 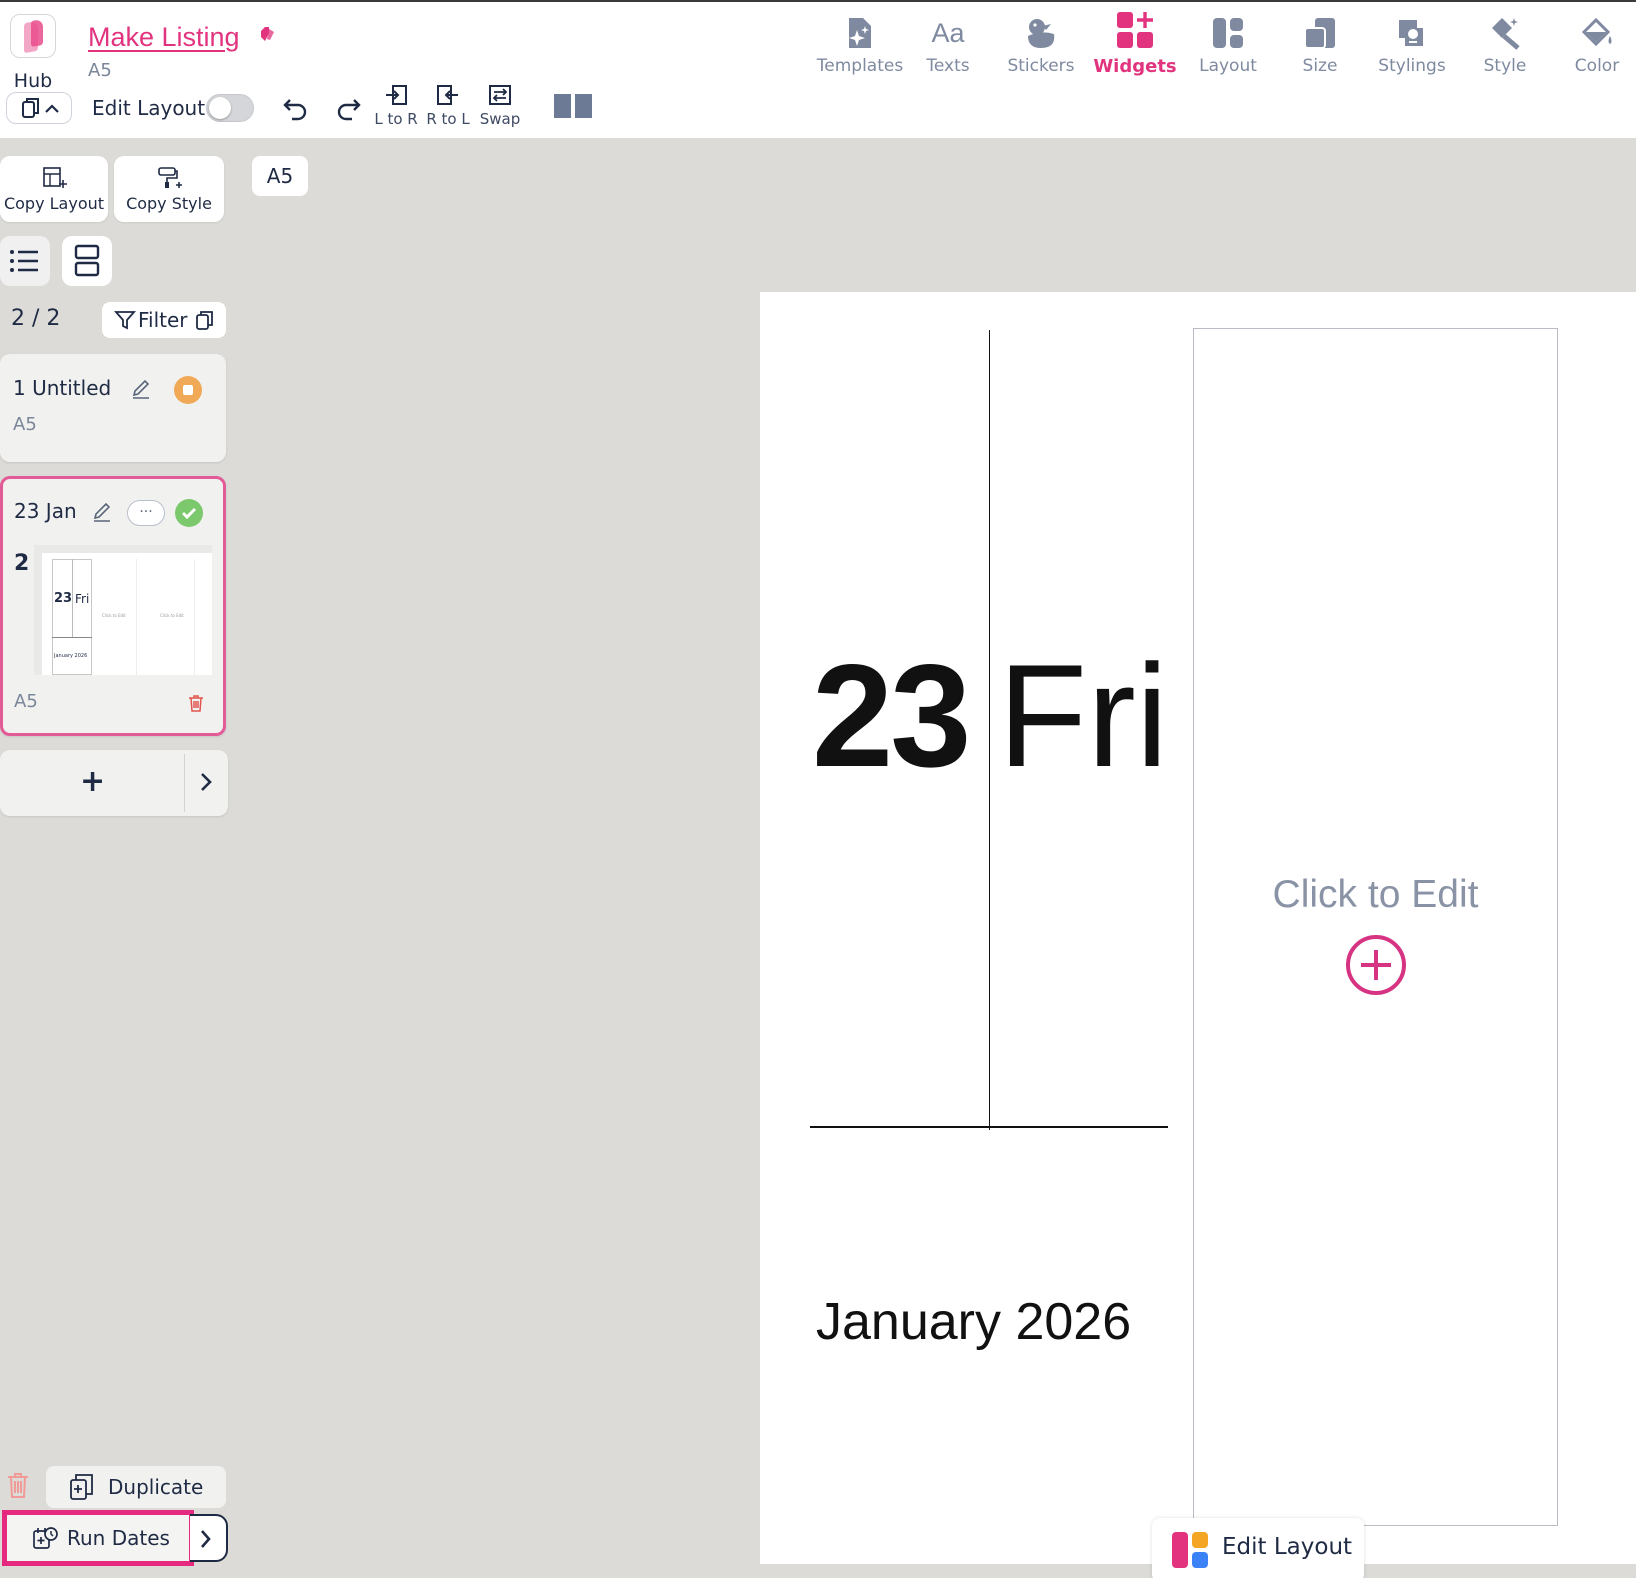 I want to click on listing-tag-icon, so click(x=267, y=34).